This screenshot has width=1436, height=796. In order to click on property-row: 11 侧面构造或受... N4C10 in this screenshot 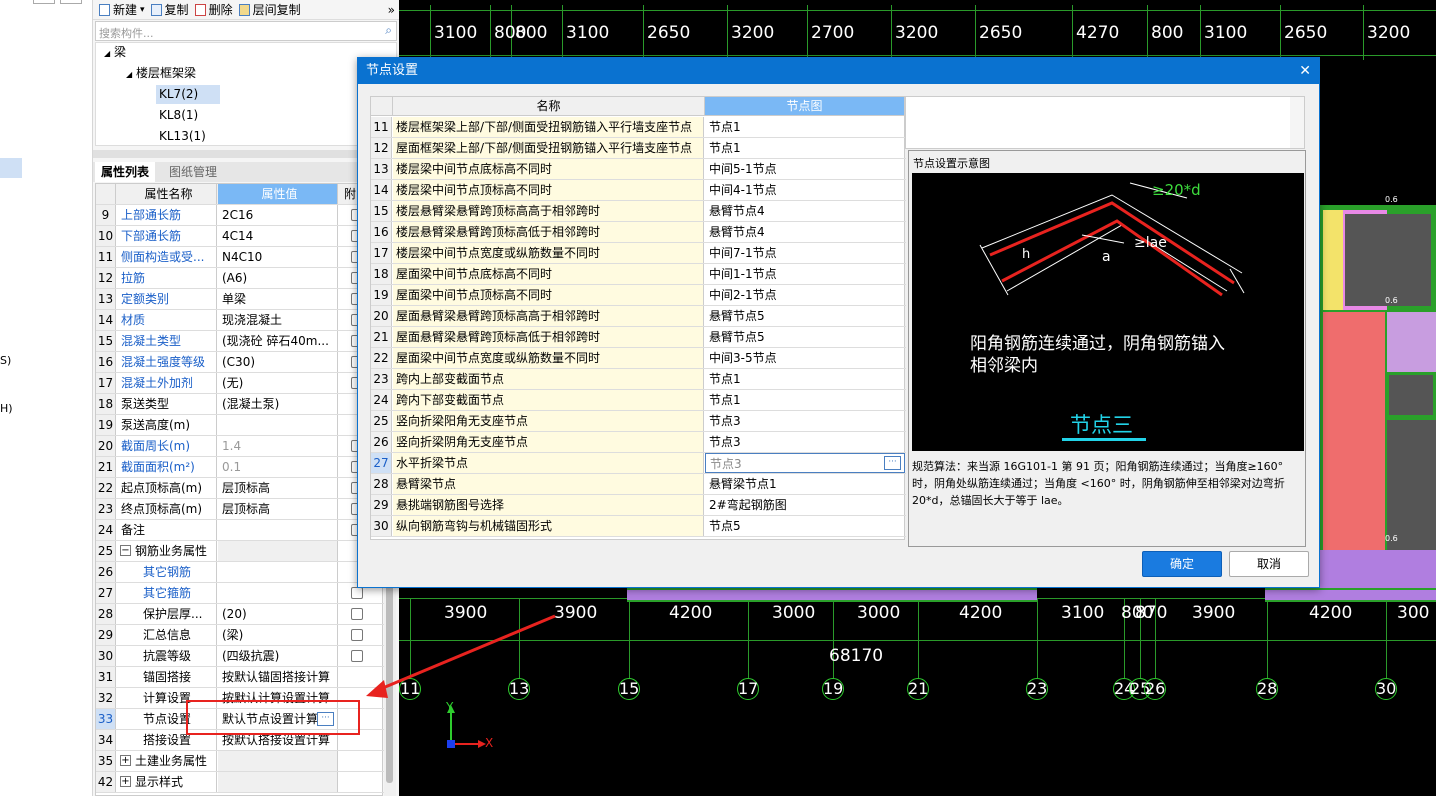, I will do `click(240, 257)`.